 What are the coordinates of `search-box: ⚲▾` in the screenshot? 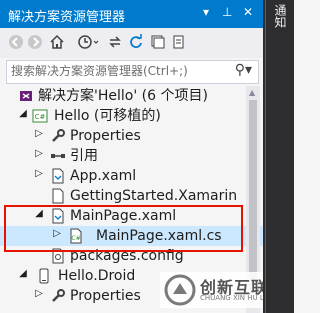 It's located at (132, 72).